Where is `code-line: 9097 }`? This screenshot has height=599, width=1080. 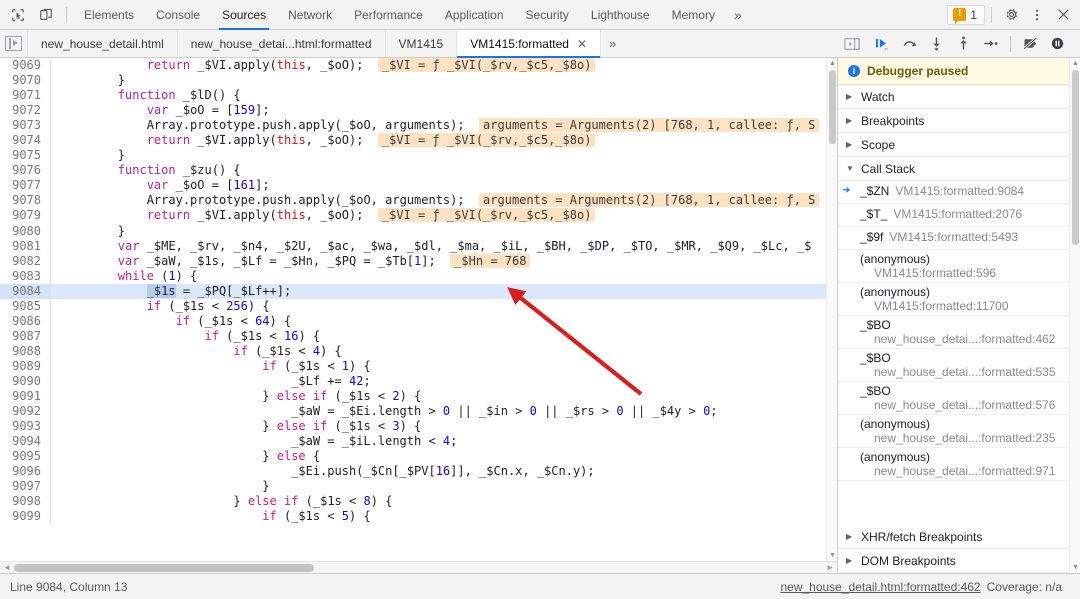
code-line: 9097 } is located at coordinates (418, 487).